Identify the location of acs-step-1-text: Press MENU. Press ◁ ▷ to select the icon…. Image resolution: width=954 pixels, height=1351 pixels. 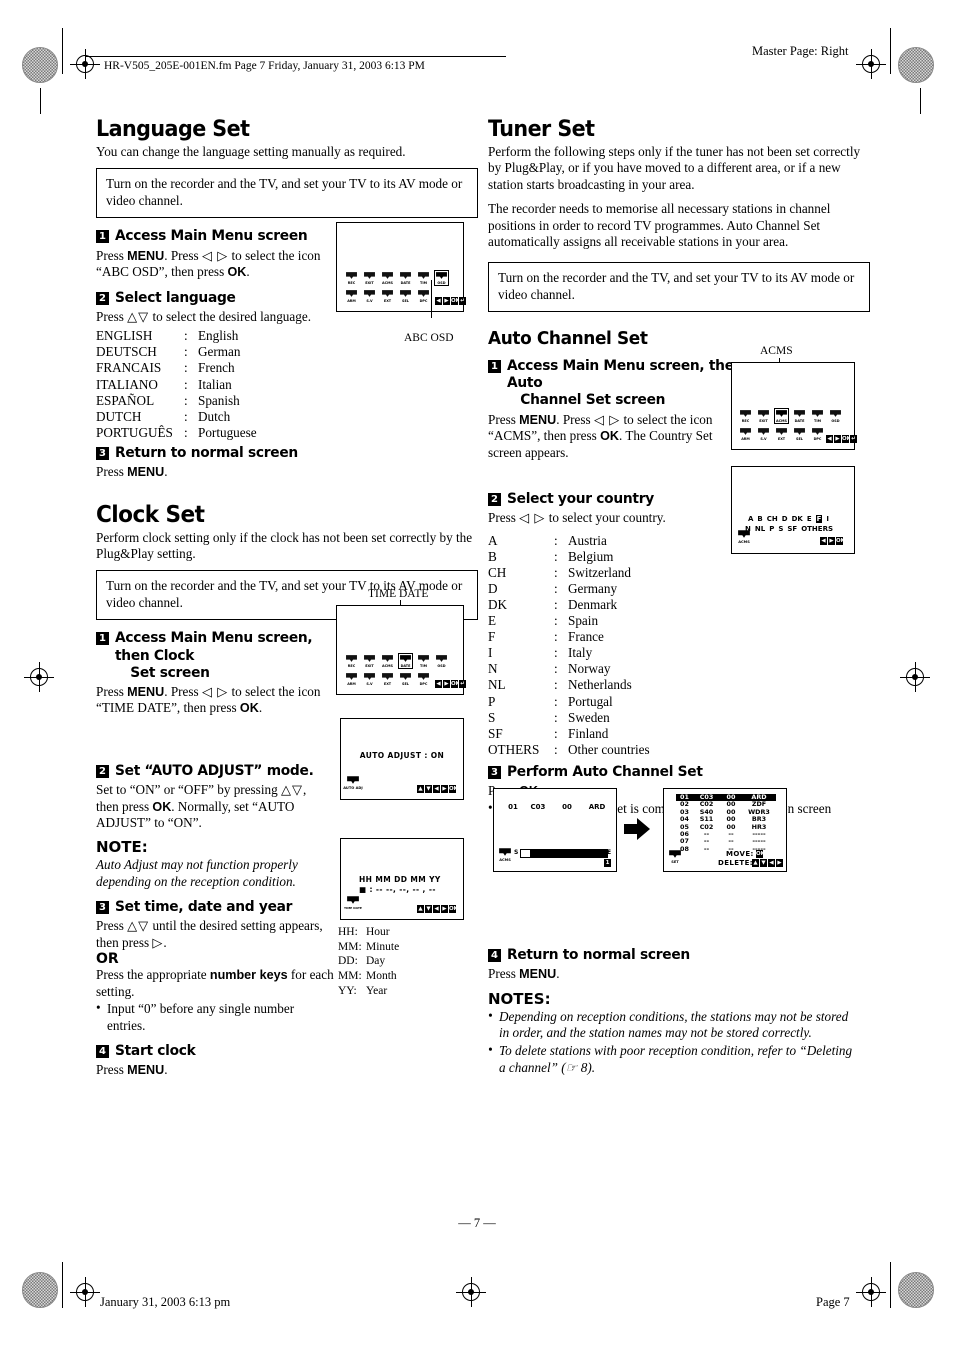
(607, 437).